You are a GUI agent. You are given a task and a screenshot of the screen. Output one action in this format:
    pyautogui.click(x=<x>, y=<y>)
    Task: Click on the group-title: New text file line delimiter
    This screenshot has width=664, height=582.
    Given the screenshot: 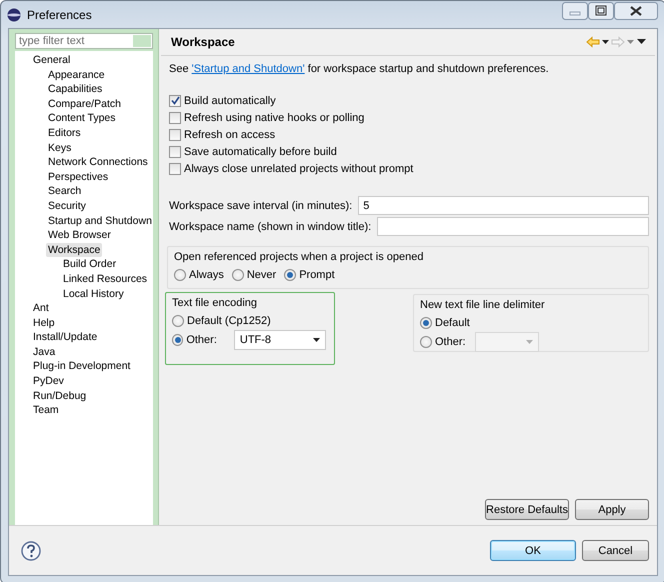 What is the action you would take?
    pyautogui.click(x=483, y=305)
    